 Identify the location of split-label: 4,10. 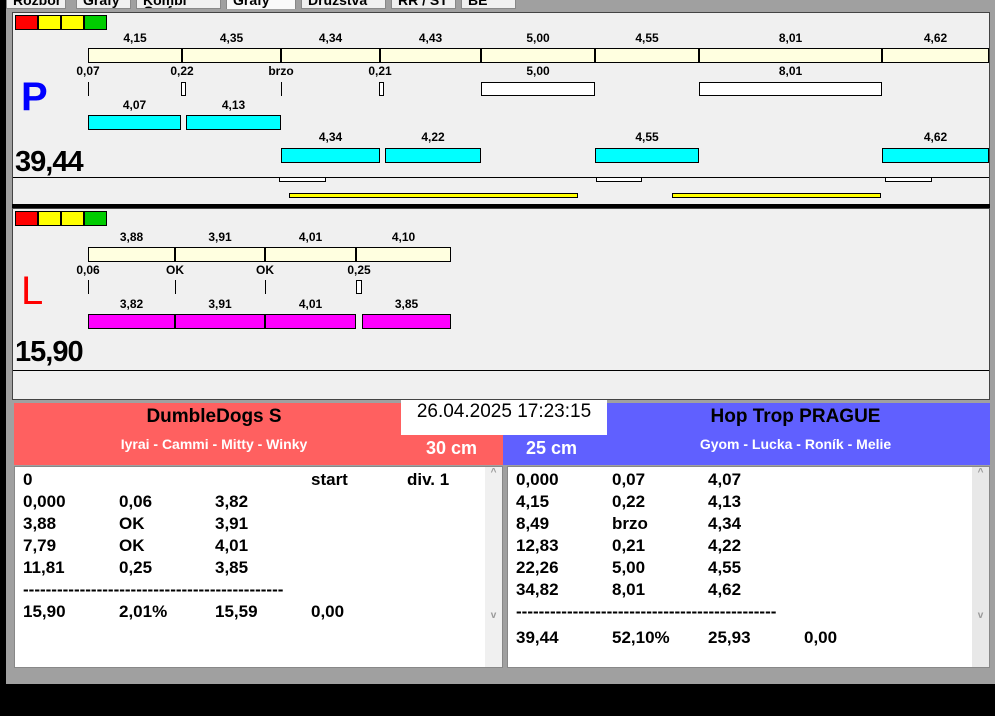
(403, 237).